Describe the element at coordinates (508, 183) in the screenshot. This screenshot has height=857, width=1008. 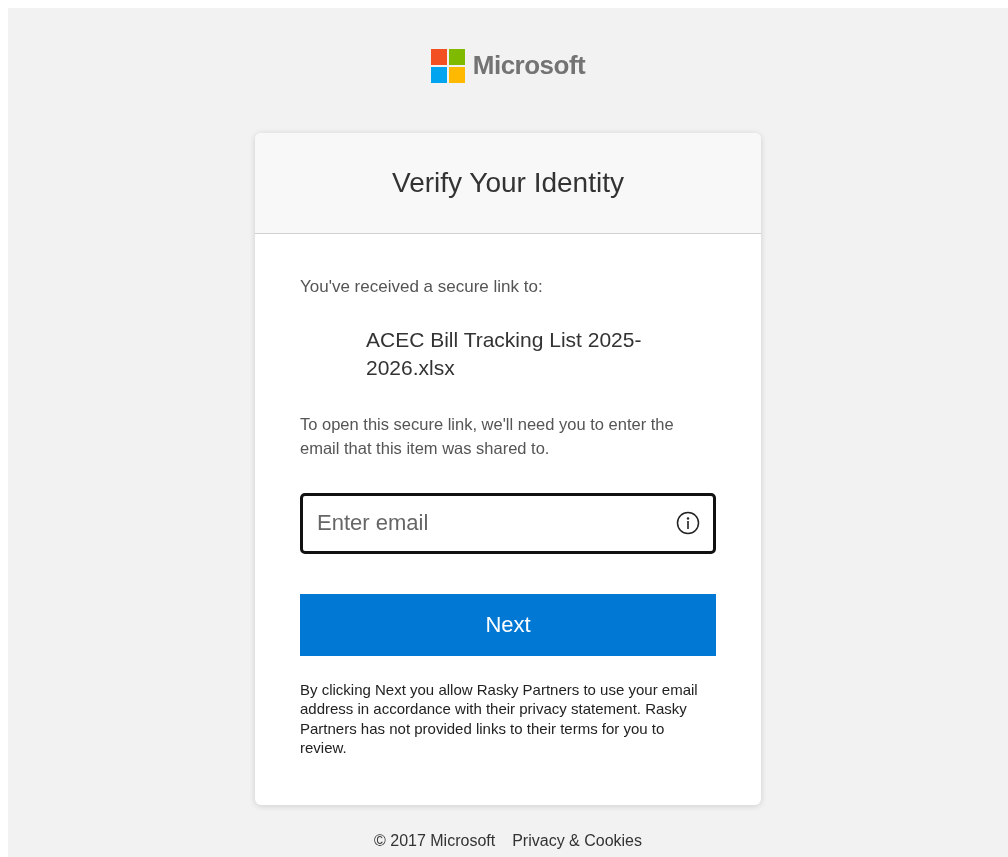
I see `card-title: Verify Your Identity` at that location.